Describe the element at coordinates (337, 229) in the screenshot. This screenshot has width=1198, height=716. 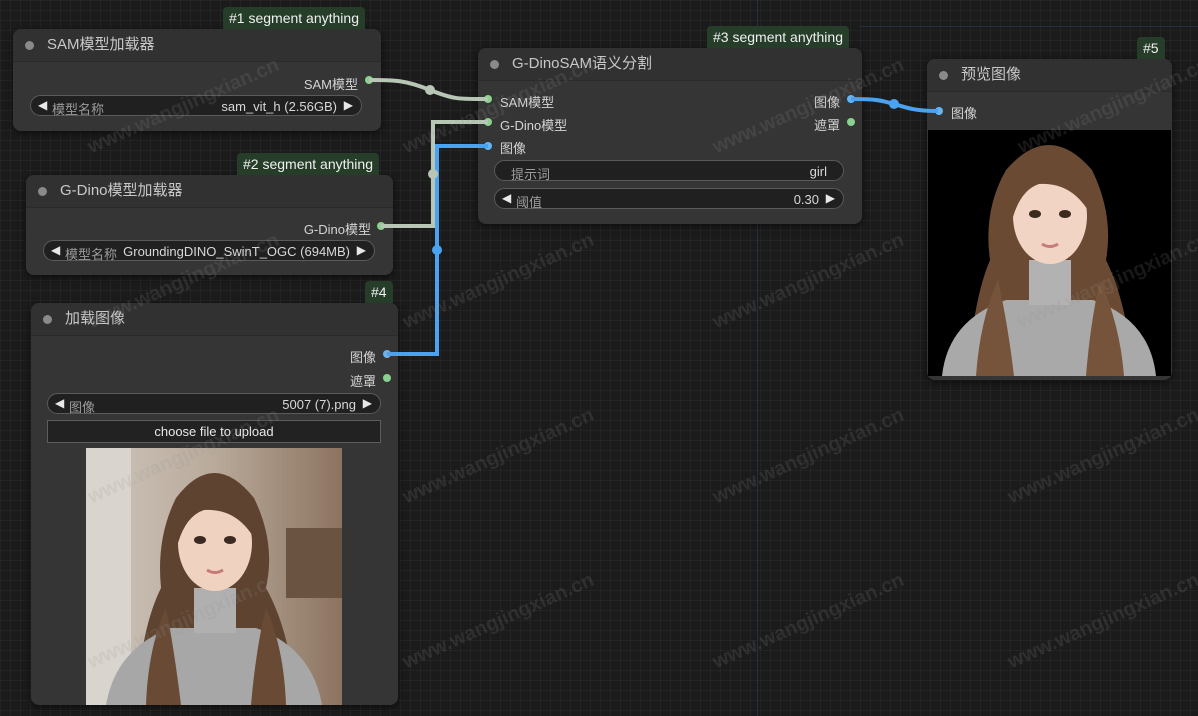
I see `output-label-gdino-model: G-Dino模型` at that location.